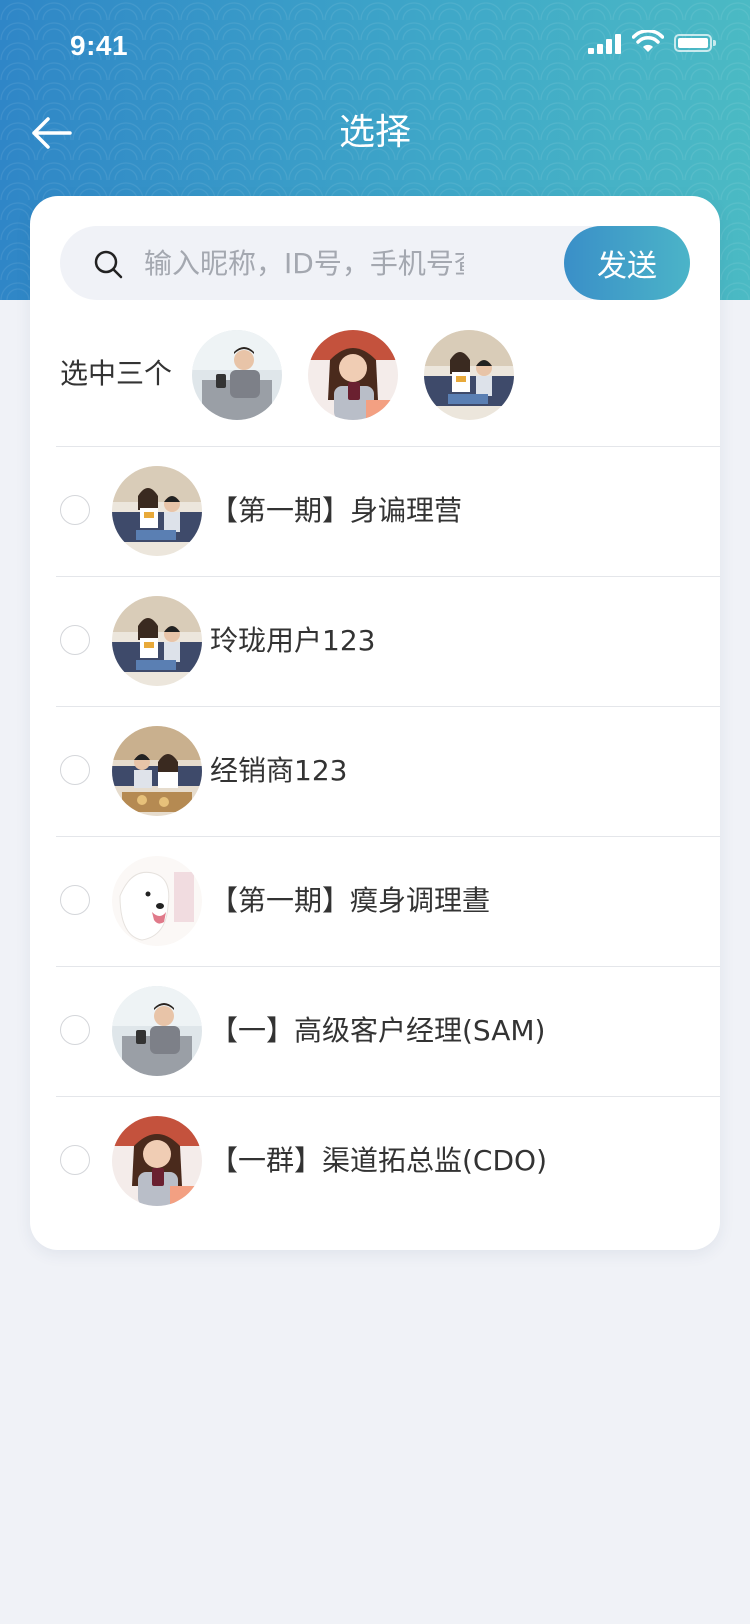  I want to click on send-button: 发送, so click(627, 263).